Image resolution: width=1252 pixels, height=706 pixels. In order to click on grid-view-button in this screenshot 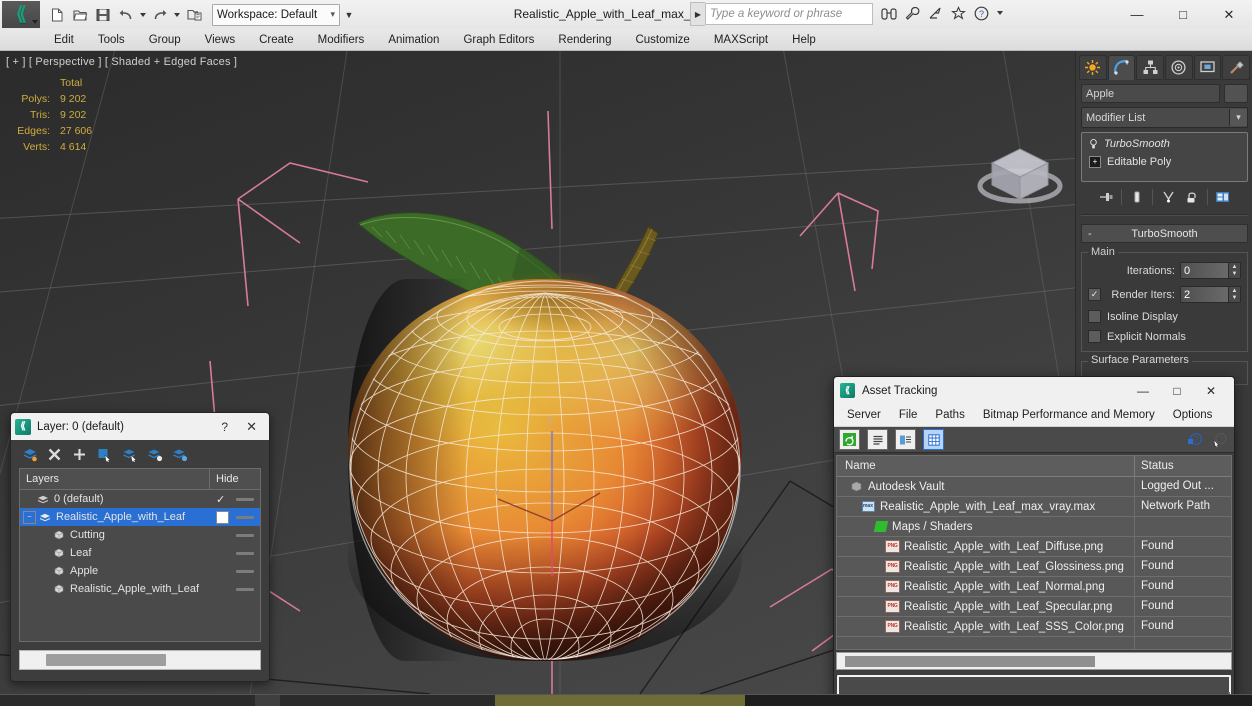, I will do `click(933, 439)`.